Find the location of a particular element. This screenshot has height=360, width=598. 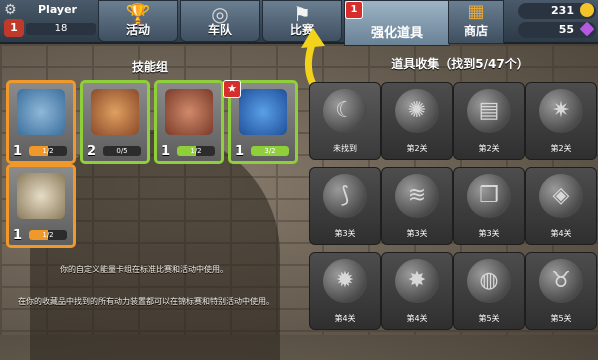

skill-card-progress: 0/5 is located at coordinates (122, 151).